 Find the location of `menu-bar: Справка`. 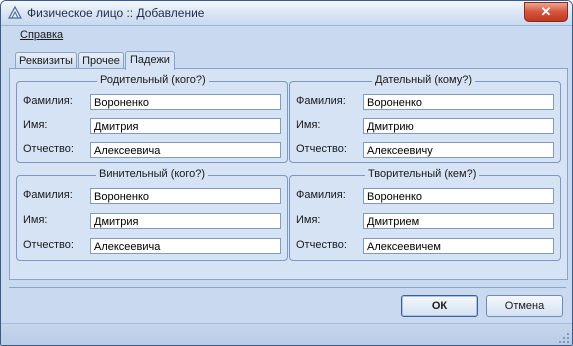

menu-bar: Справка is located at coordinates (286, 36).